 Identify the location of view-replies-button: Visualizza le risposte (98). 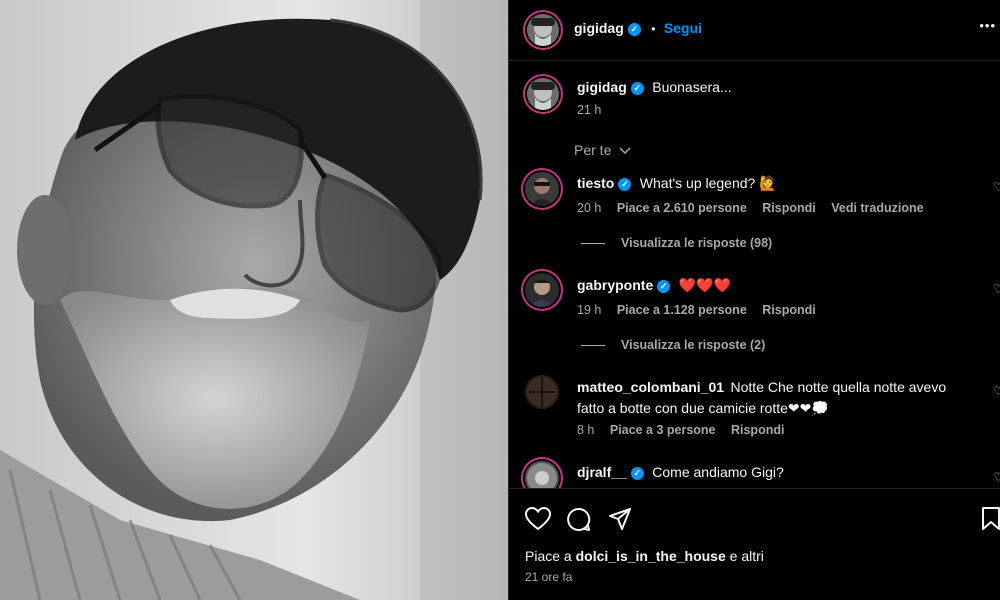
(676, 243).